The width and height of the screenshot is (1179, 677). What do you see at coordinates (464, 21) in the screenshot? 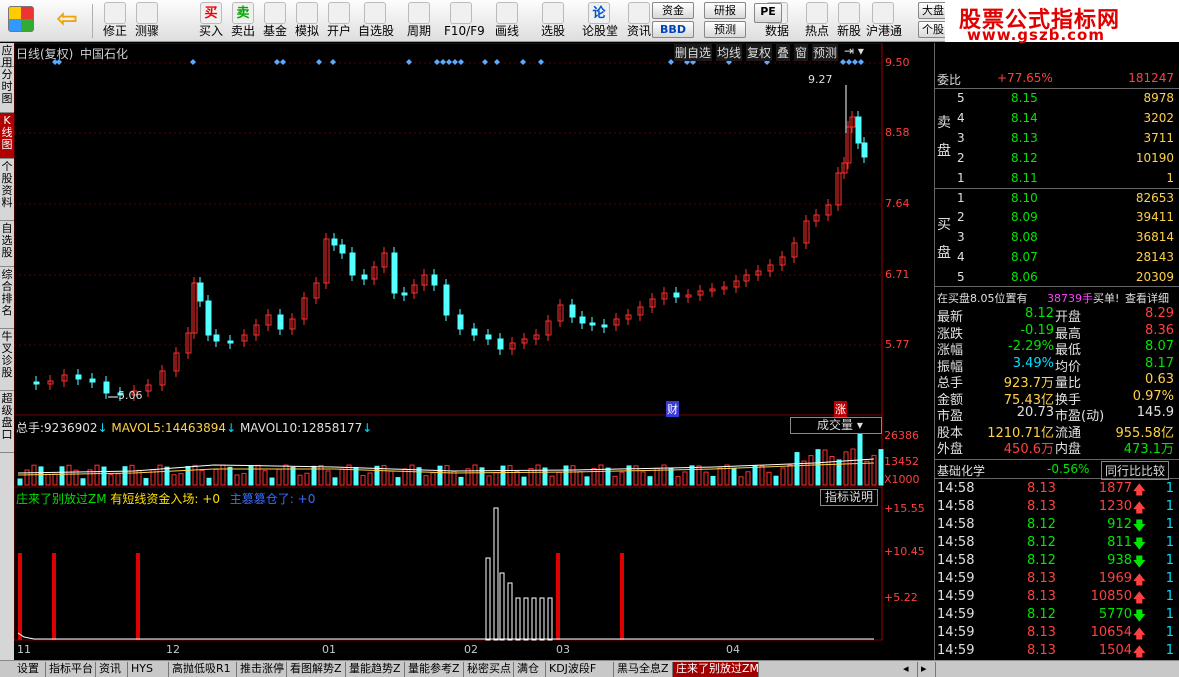
I see `f10-button: F10/F9` at bounding box center [464, 21].